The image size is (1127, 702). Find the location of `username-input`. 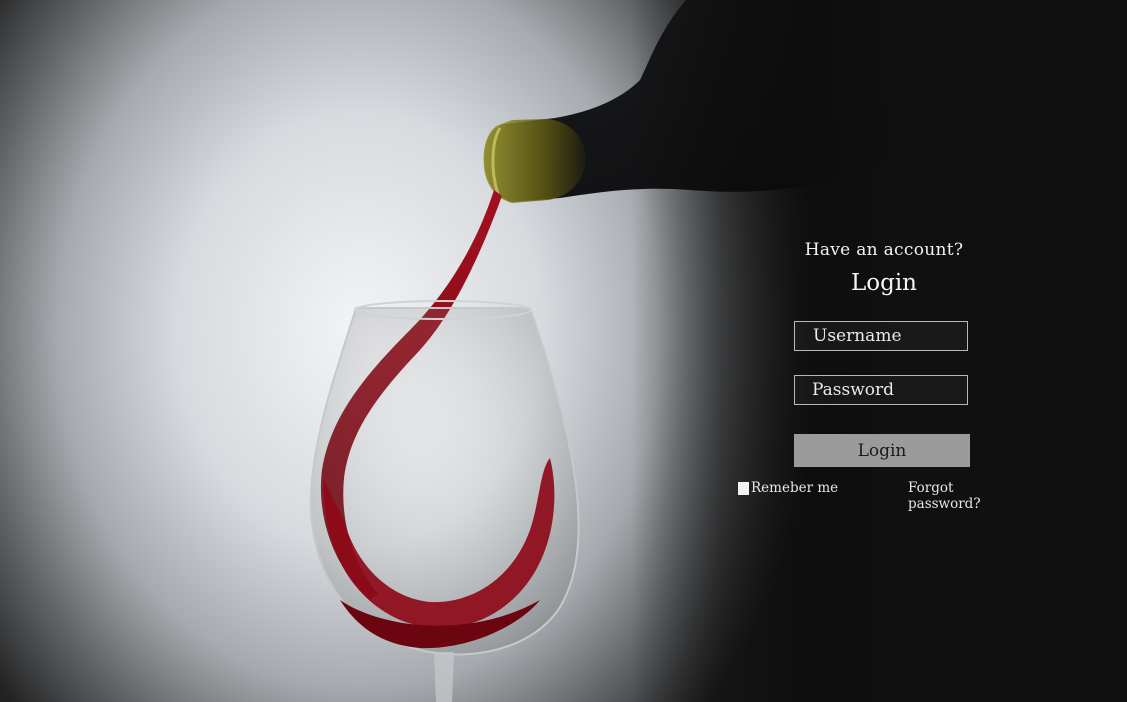

username-input is located at coordinates (881, 336).